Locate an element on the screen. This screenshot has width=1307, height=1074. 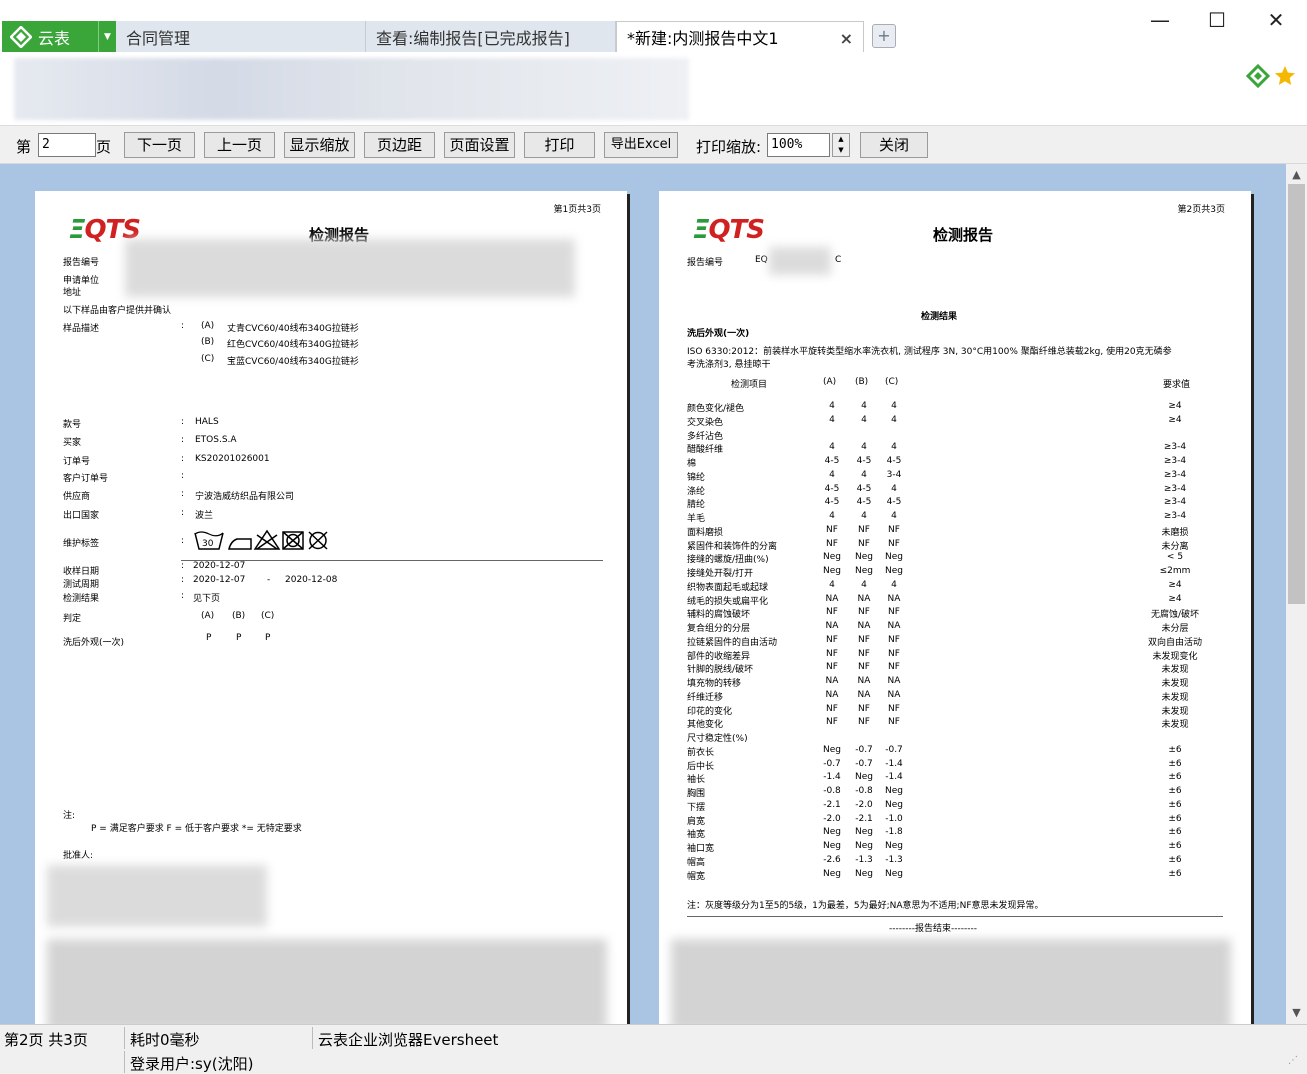
table-row: 辅料的腐蚀破坏 NF NF NF 无腐蚀/破坏 is located at coordinates (952, 614).